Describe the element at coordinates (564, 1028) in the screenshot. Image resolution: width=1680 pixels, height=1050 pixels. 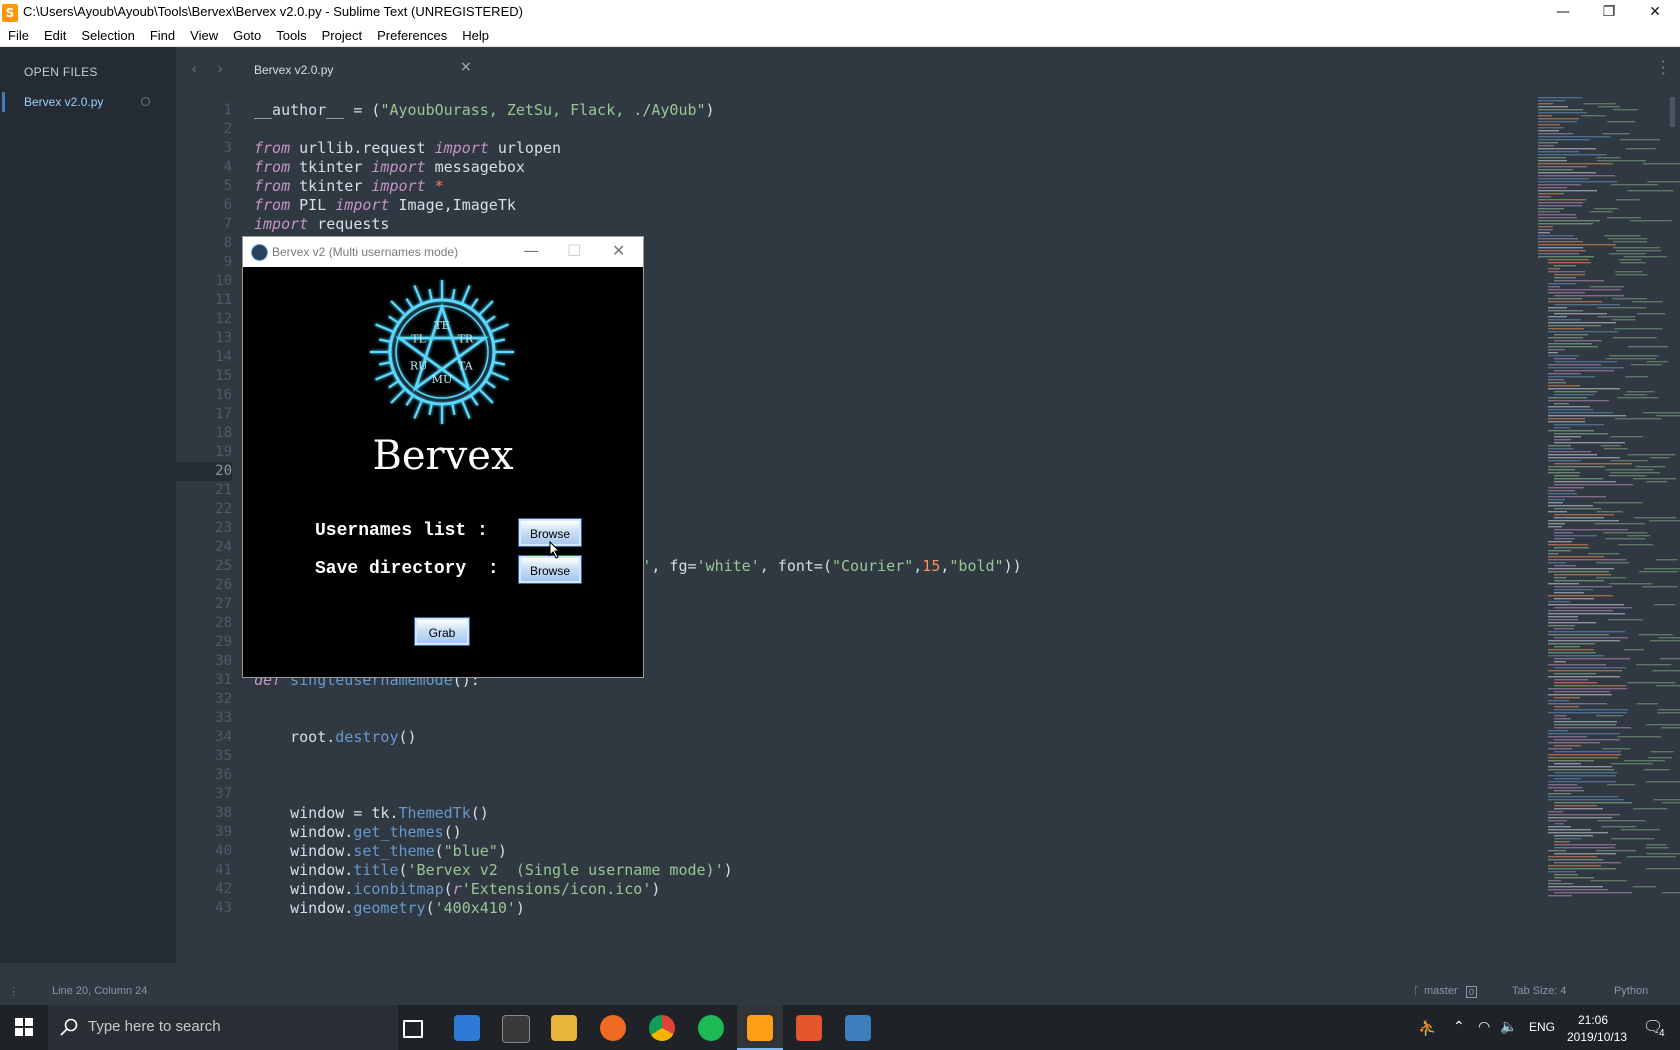
I see `file-explorer-icon` at that location.